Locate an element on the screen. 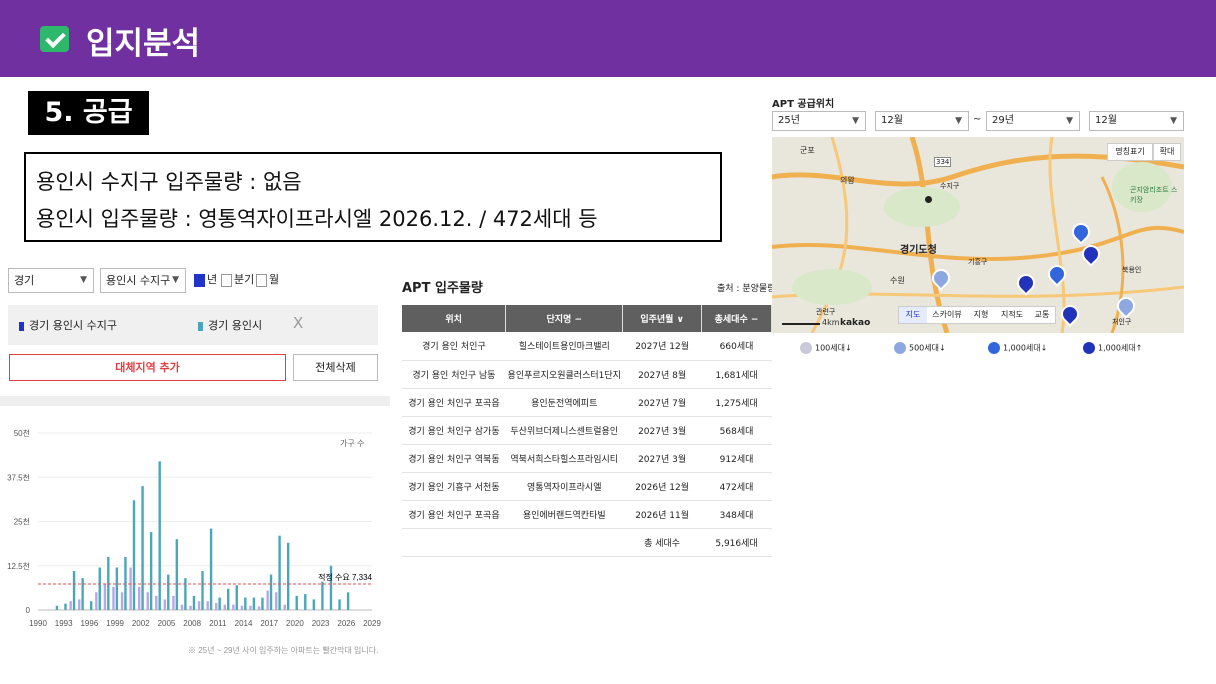 The width and height of the screenshot is (1216, 684). table-cell: 용인푸르지오원클러스터1단지 is located at coordinates (564, 374).